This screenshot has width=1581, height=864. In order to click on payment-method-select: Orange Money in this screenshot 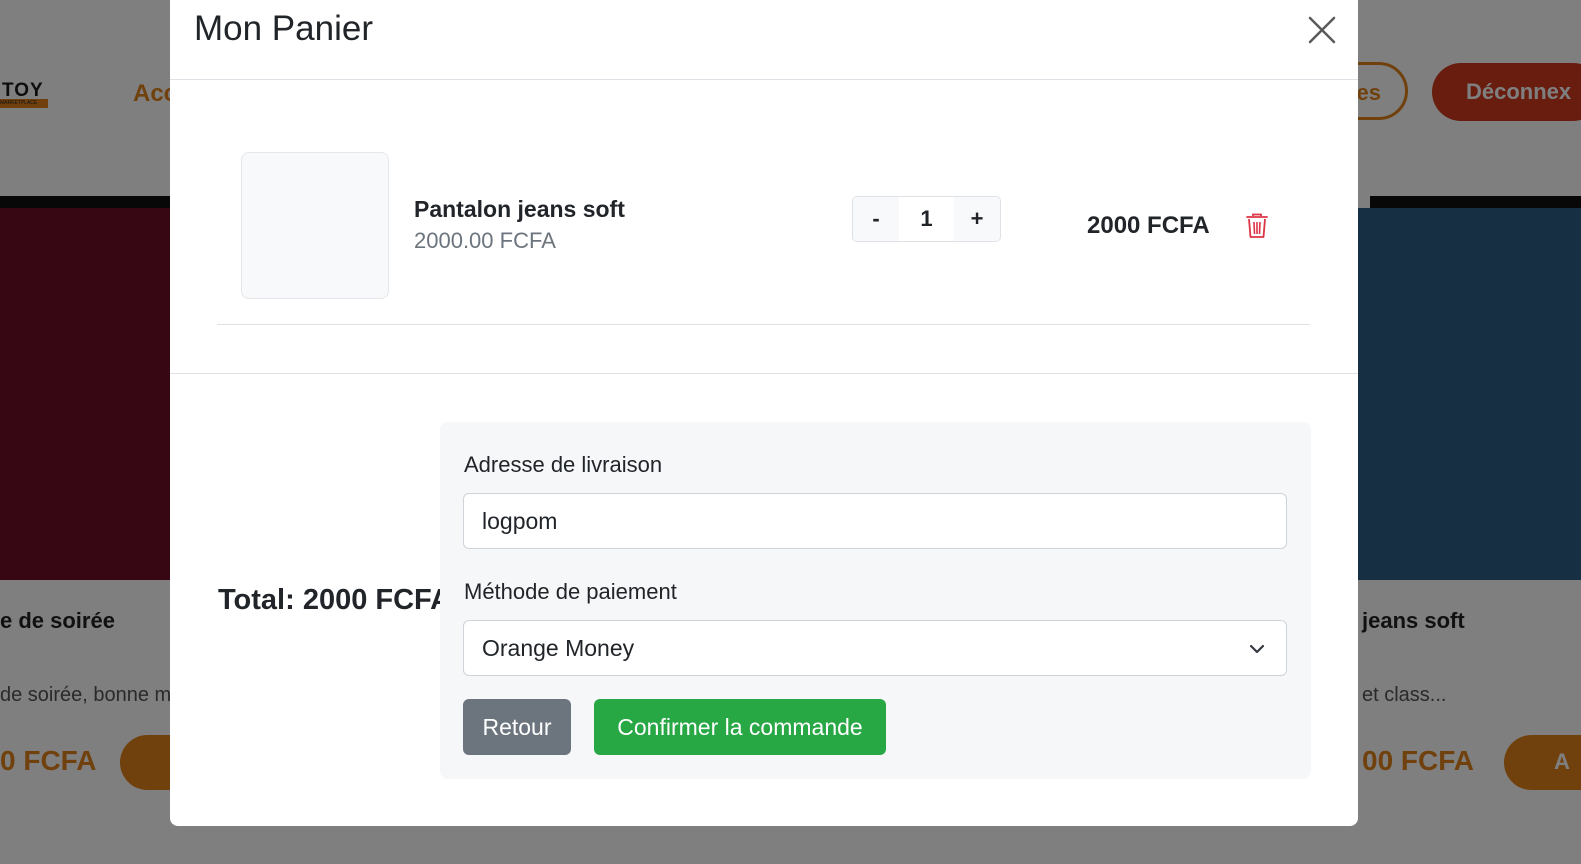, I will do `click(875, 648)`.